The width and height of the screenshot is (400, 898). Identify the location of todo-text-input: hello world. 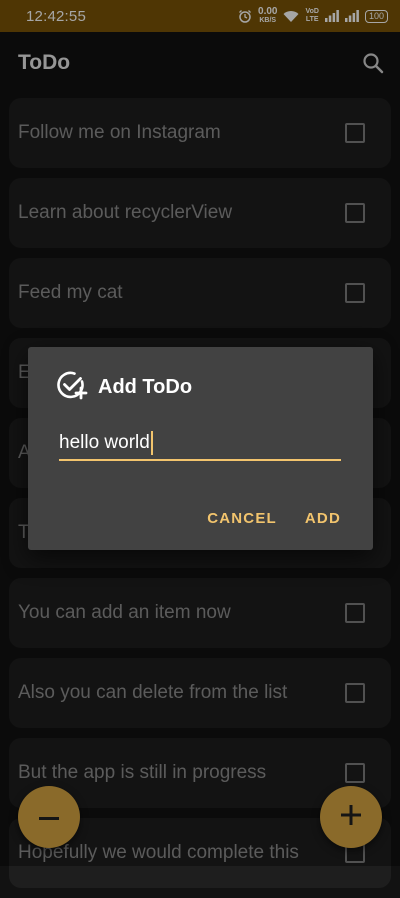
(200, 444).